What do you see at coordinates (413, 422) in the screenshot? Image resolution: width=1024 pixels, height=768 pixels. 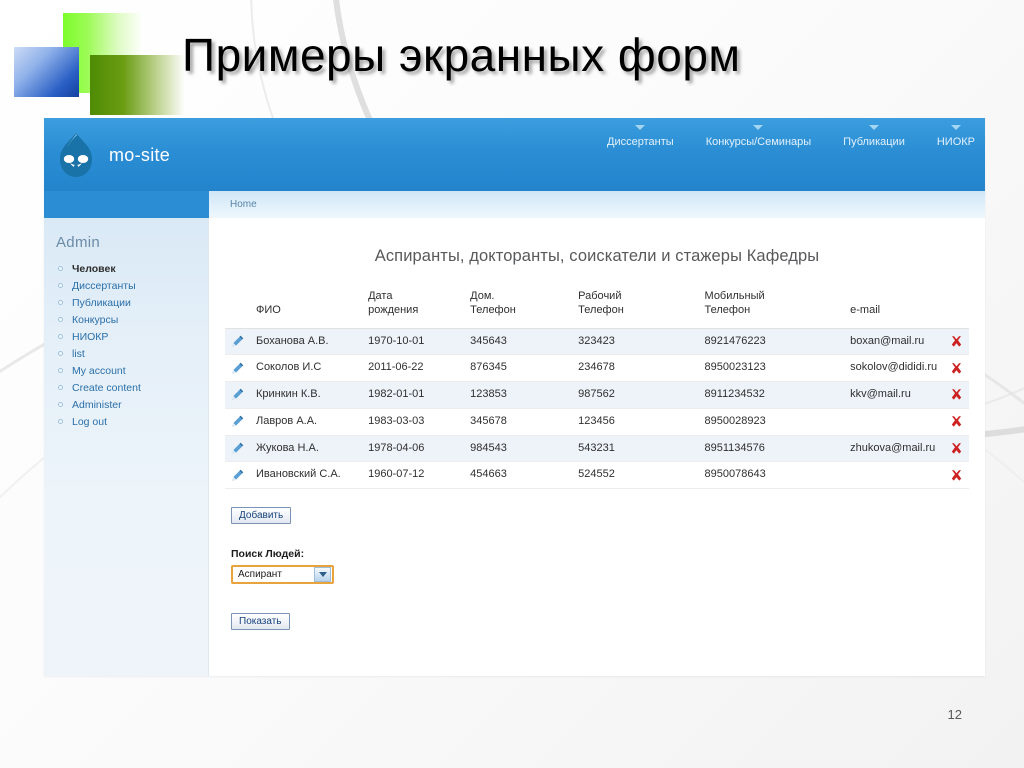 I see `cell-birth-date: 1983-03-03` at bounding box center [413, 422].